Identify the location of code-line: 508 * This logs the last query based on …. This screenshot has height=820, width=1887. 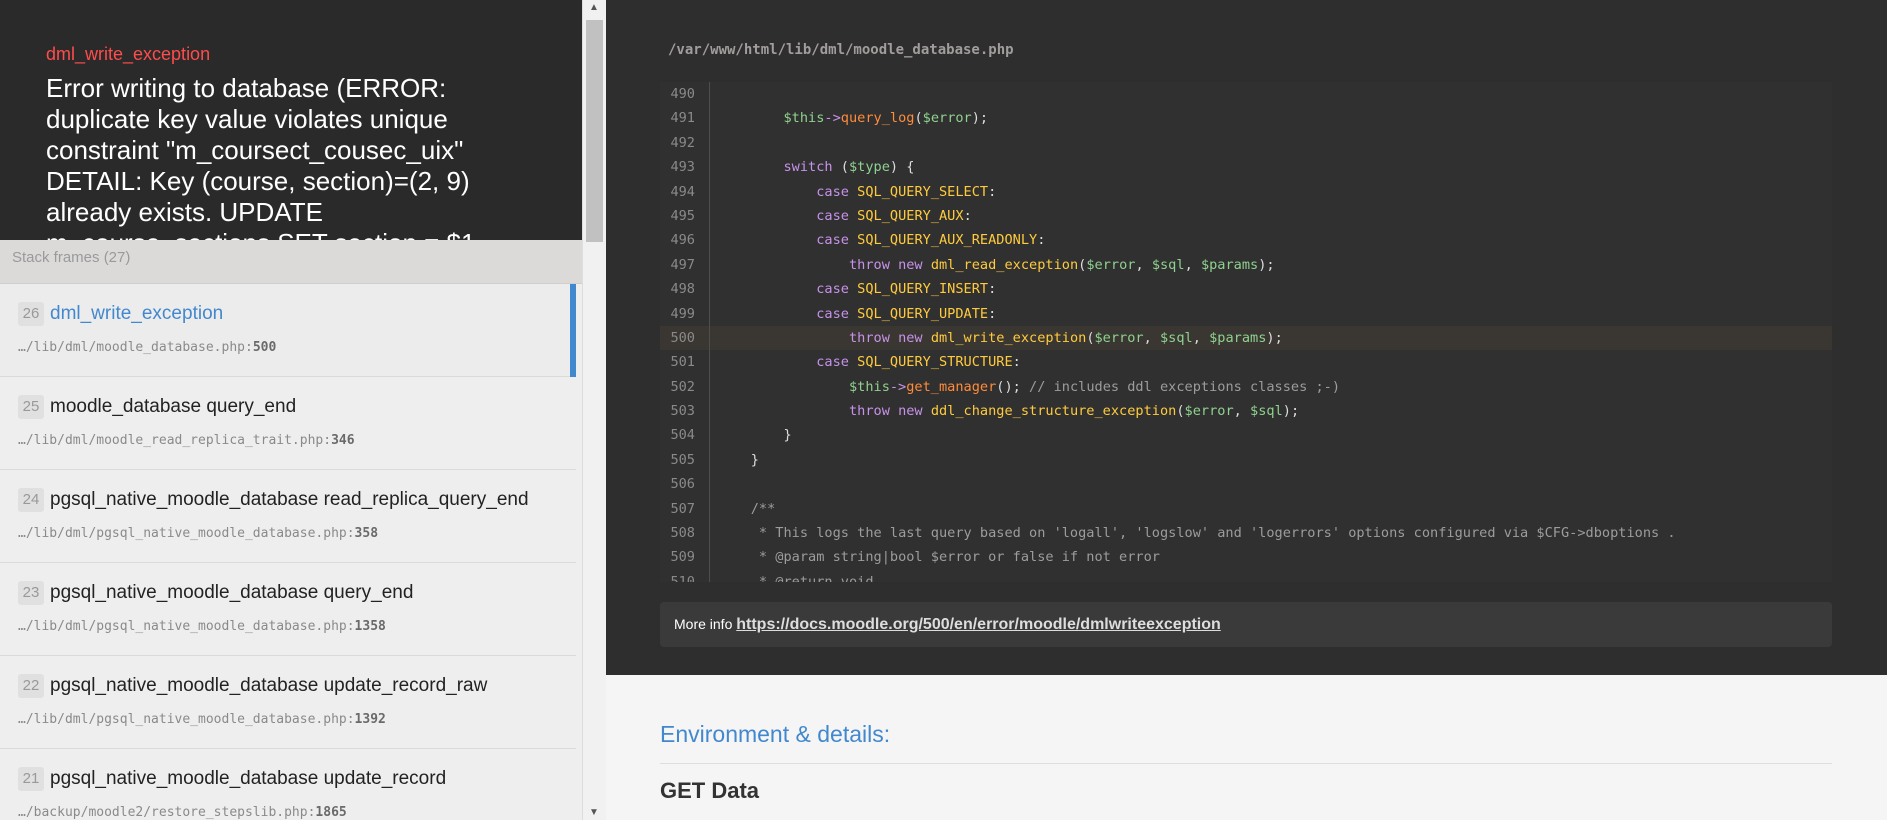
(1246, 533).